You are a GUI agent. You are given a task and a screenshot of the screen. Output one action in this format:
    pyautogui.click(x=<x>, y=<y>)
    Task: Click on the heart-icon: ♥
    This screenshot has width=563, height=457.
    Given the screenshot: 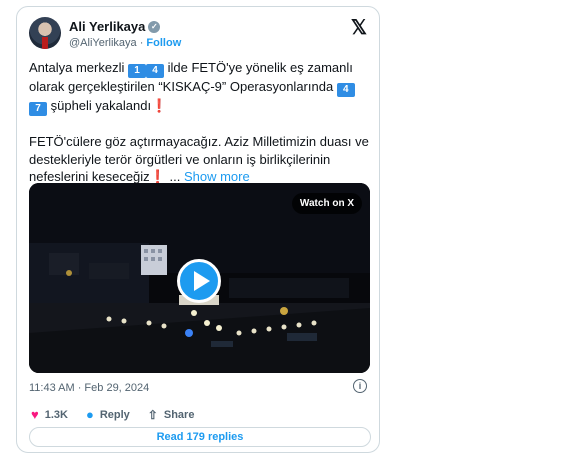 What is the action you would take?
    pyautogui.click(x=35, y=414)
    